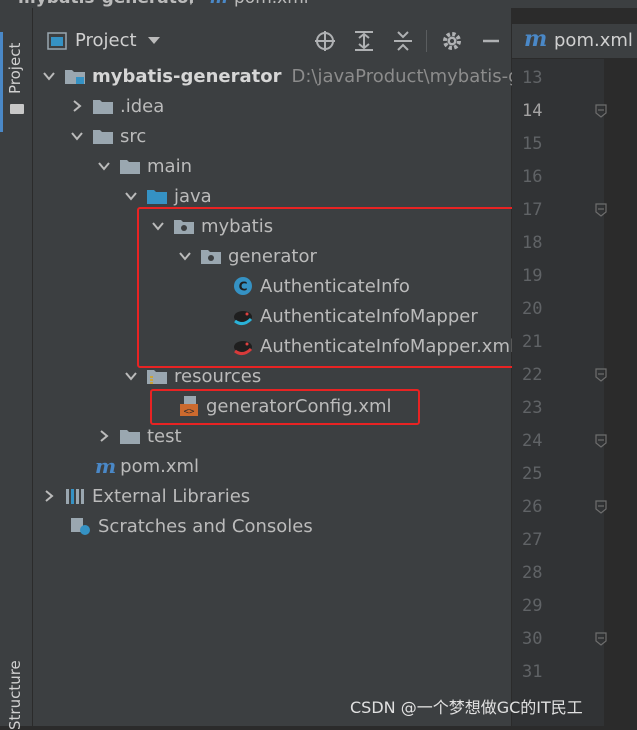 Image resolution: width=637 pixels, height=730 pixels. What do you see at coordinates (532, 210) in the screenshot?
I see `line-number: 17` at bounding box center [532, 210].